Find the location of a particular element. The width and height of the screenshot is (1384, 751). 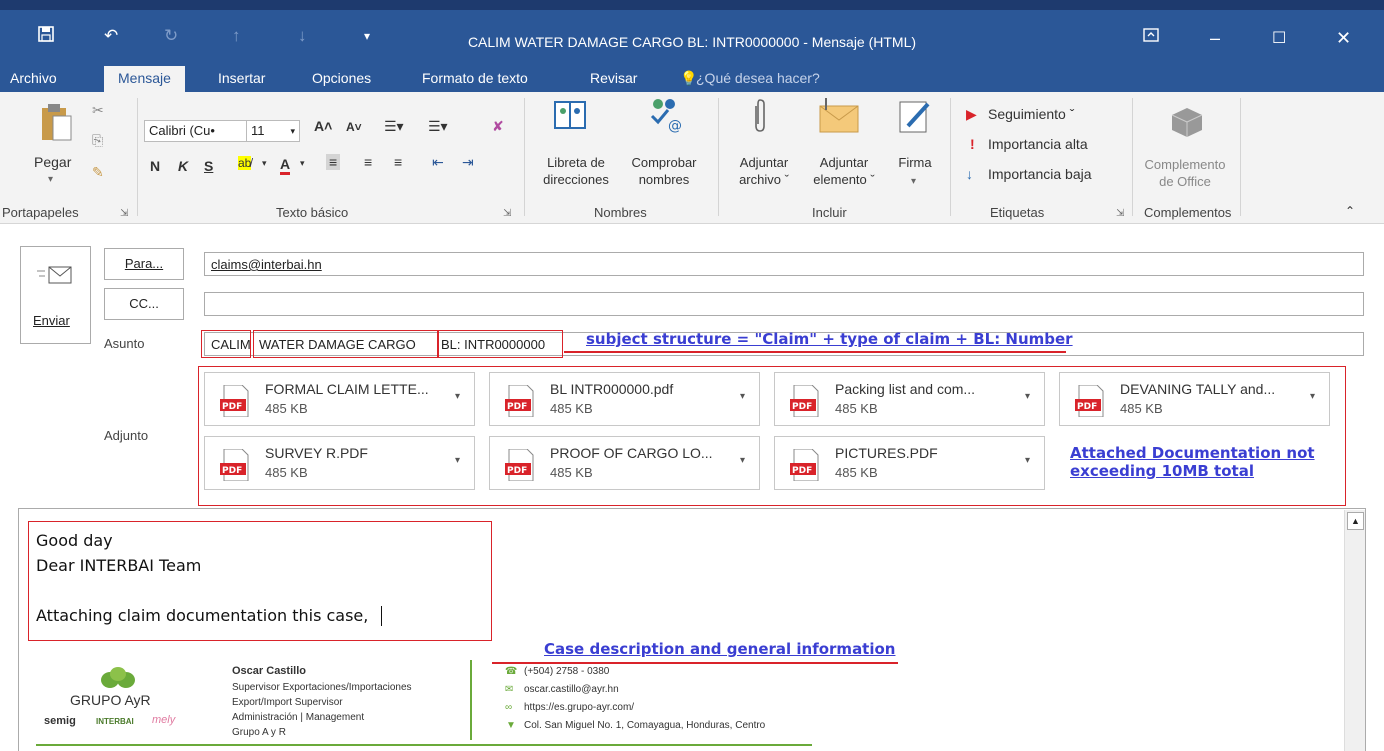

office-addin-icon is located at coordinates (1187, 123).